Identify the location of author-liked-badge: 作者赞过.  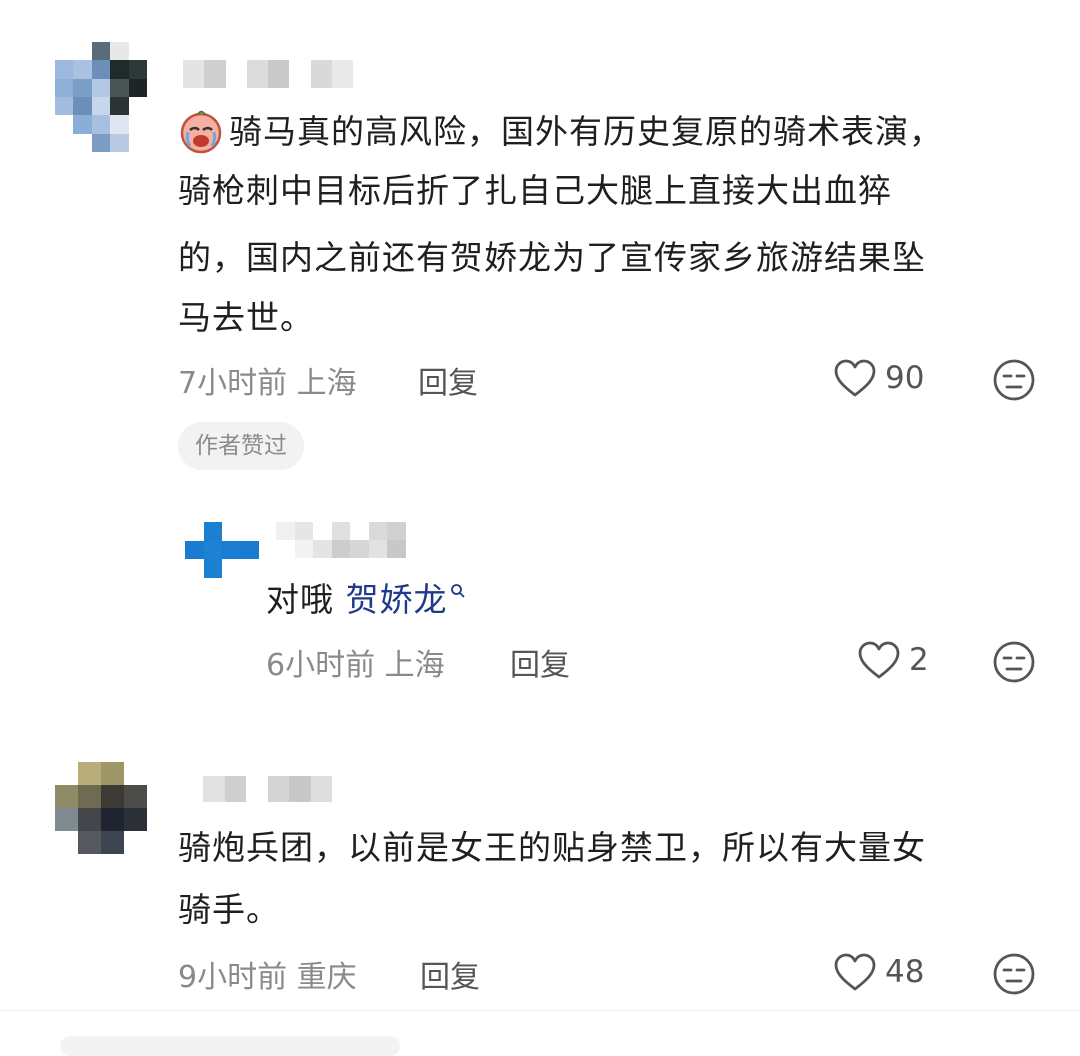
(241, 446).